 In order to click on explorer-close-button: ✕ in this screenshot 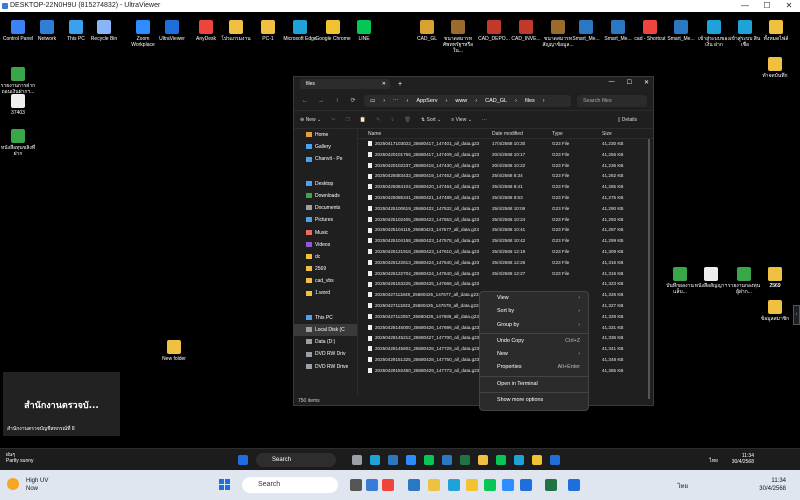, I will do `click(646, 82)`.